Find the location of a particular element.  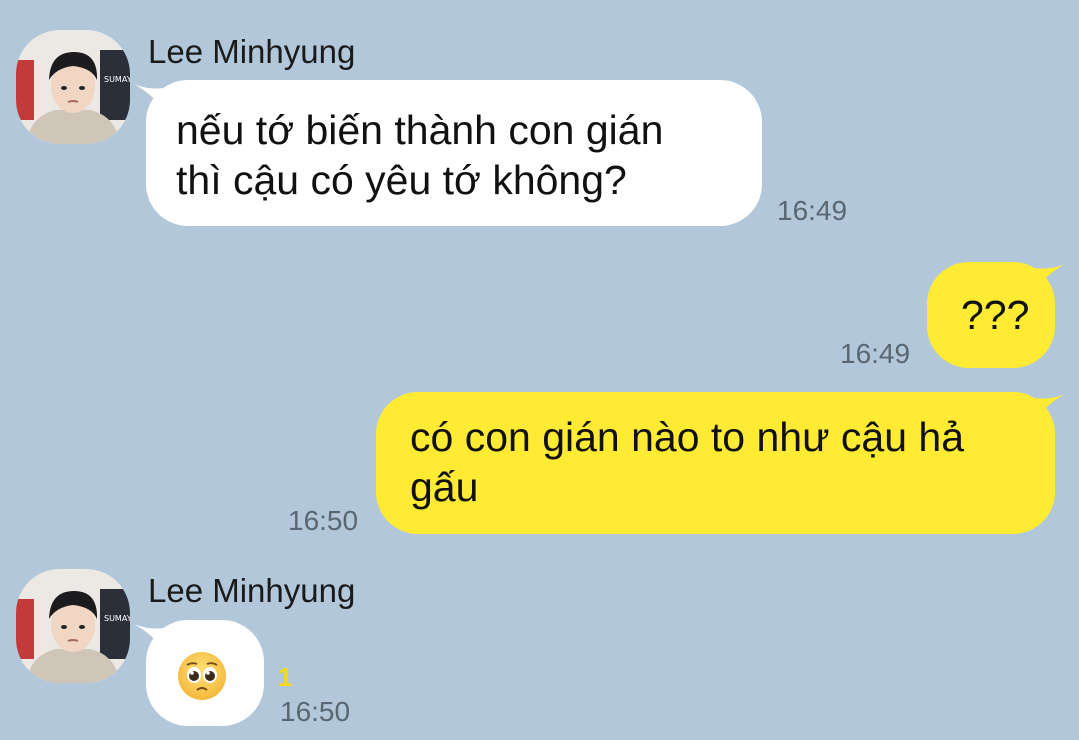

unread-count: 1 is located at coordinates (285, 677).